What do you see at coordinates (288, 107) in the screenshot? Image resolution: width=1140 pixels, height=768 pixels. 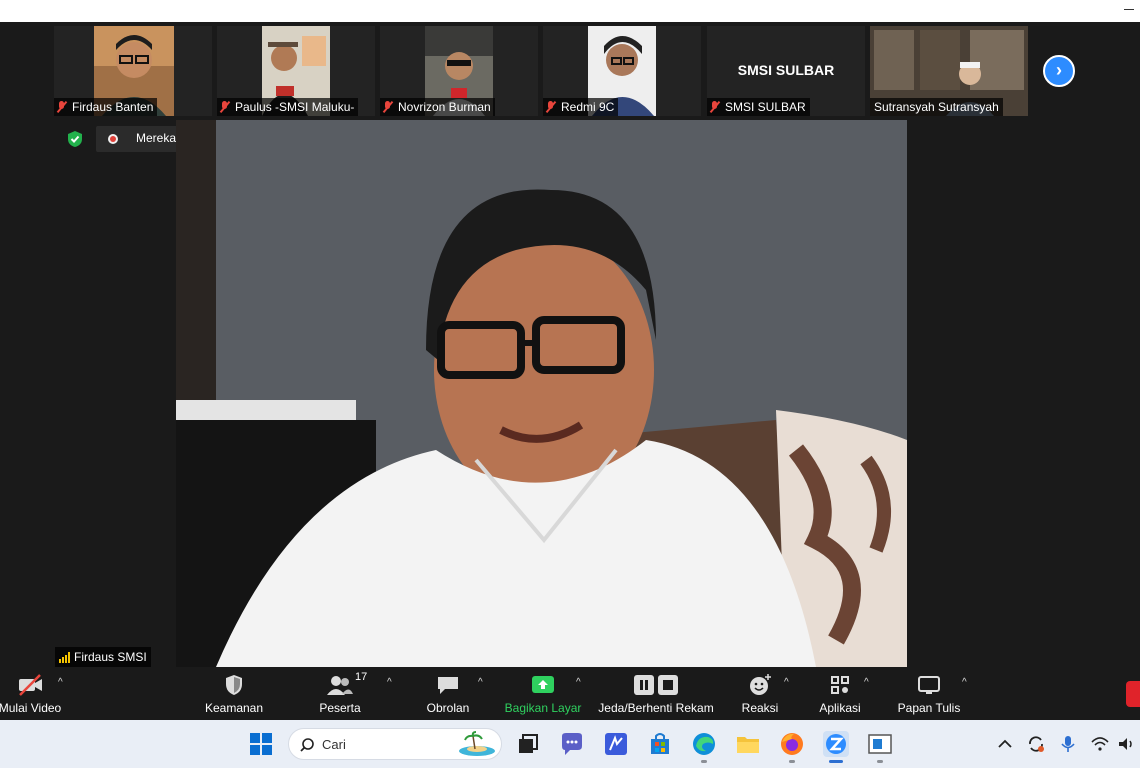 I see `participant-name: Paulus -SMSI Maluku-` at bounding box center [288, 107].